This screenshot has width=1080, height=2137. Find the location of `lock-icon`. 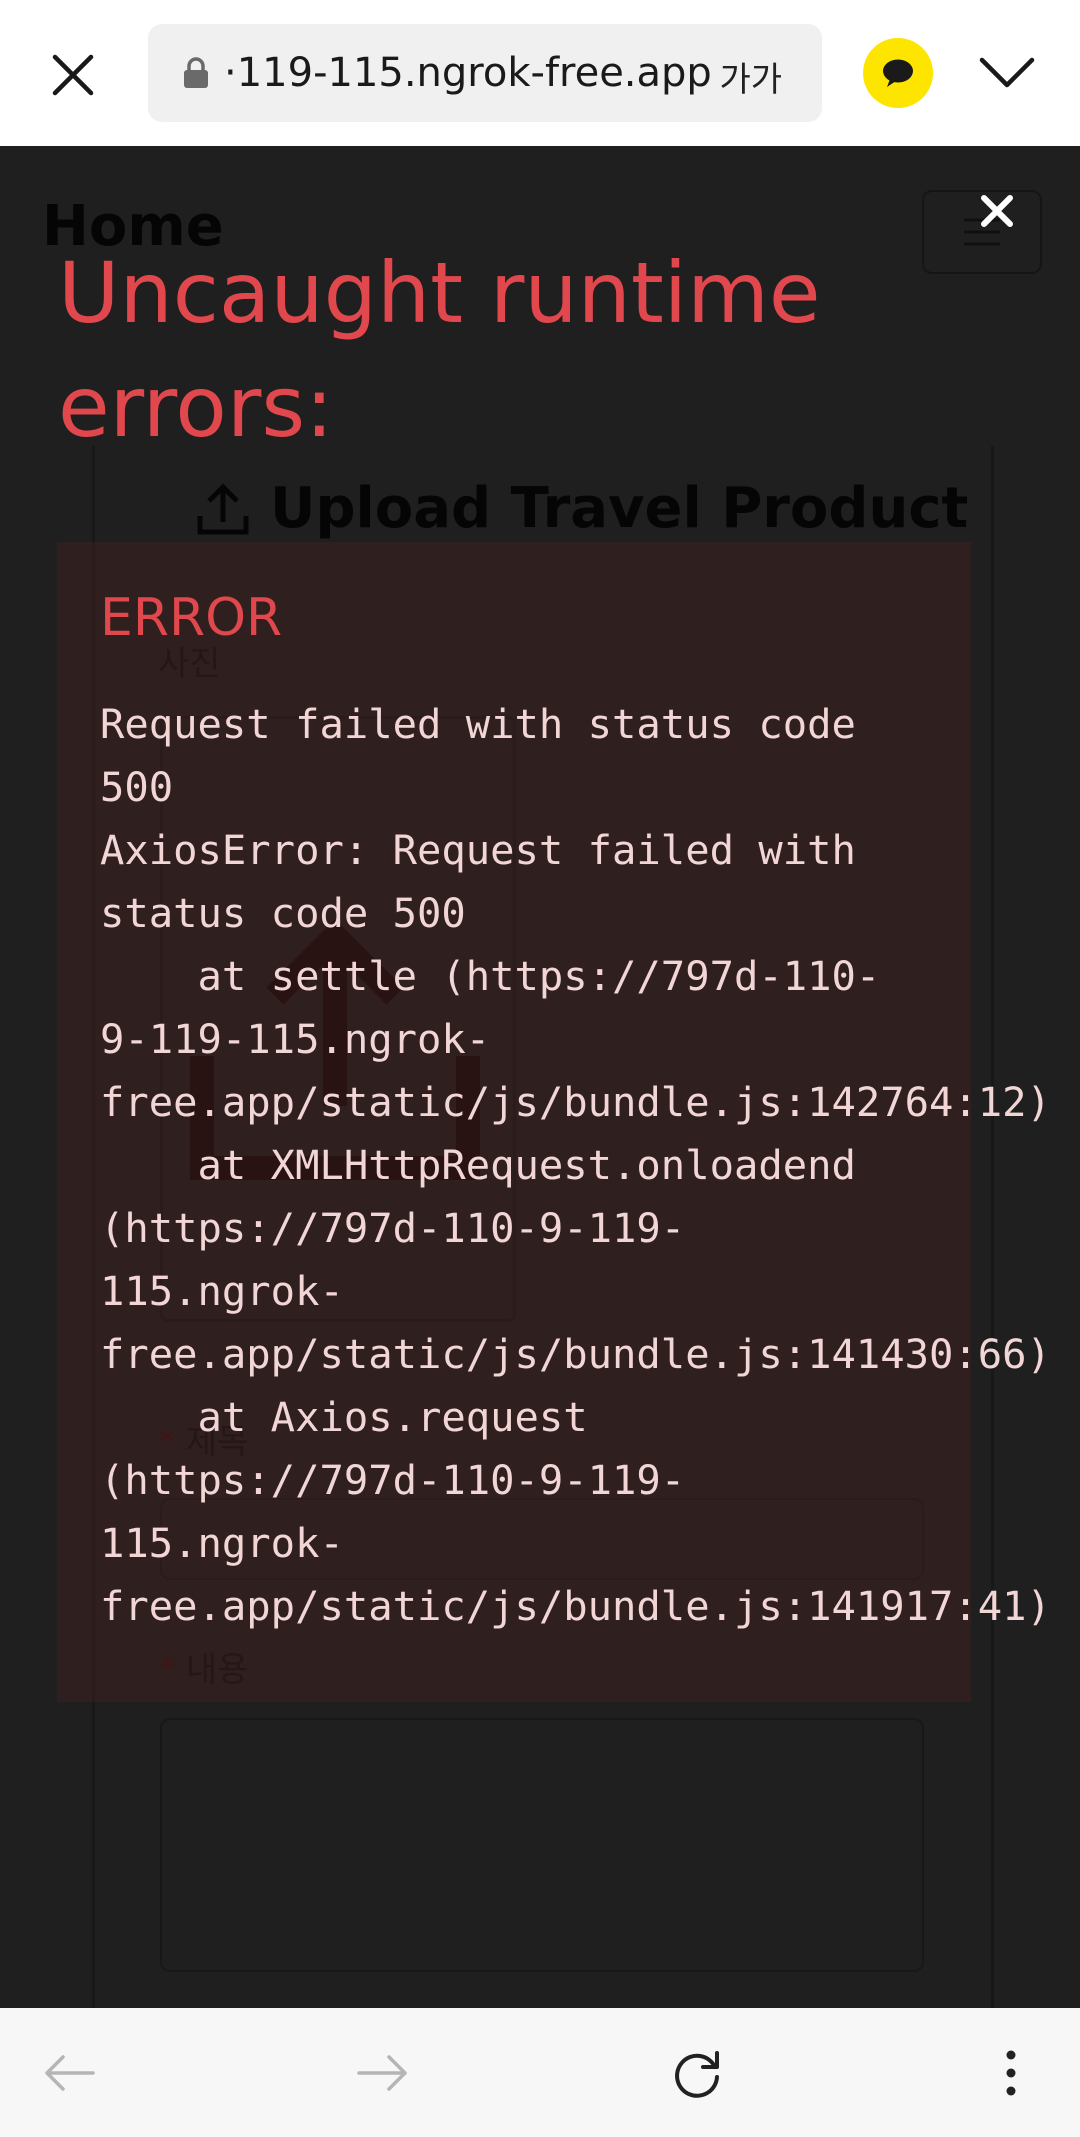

lock-icon is located at coordinates (196, 72).